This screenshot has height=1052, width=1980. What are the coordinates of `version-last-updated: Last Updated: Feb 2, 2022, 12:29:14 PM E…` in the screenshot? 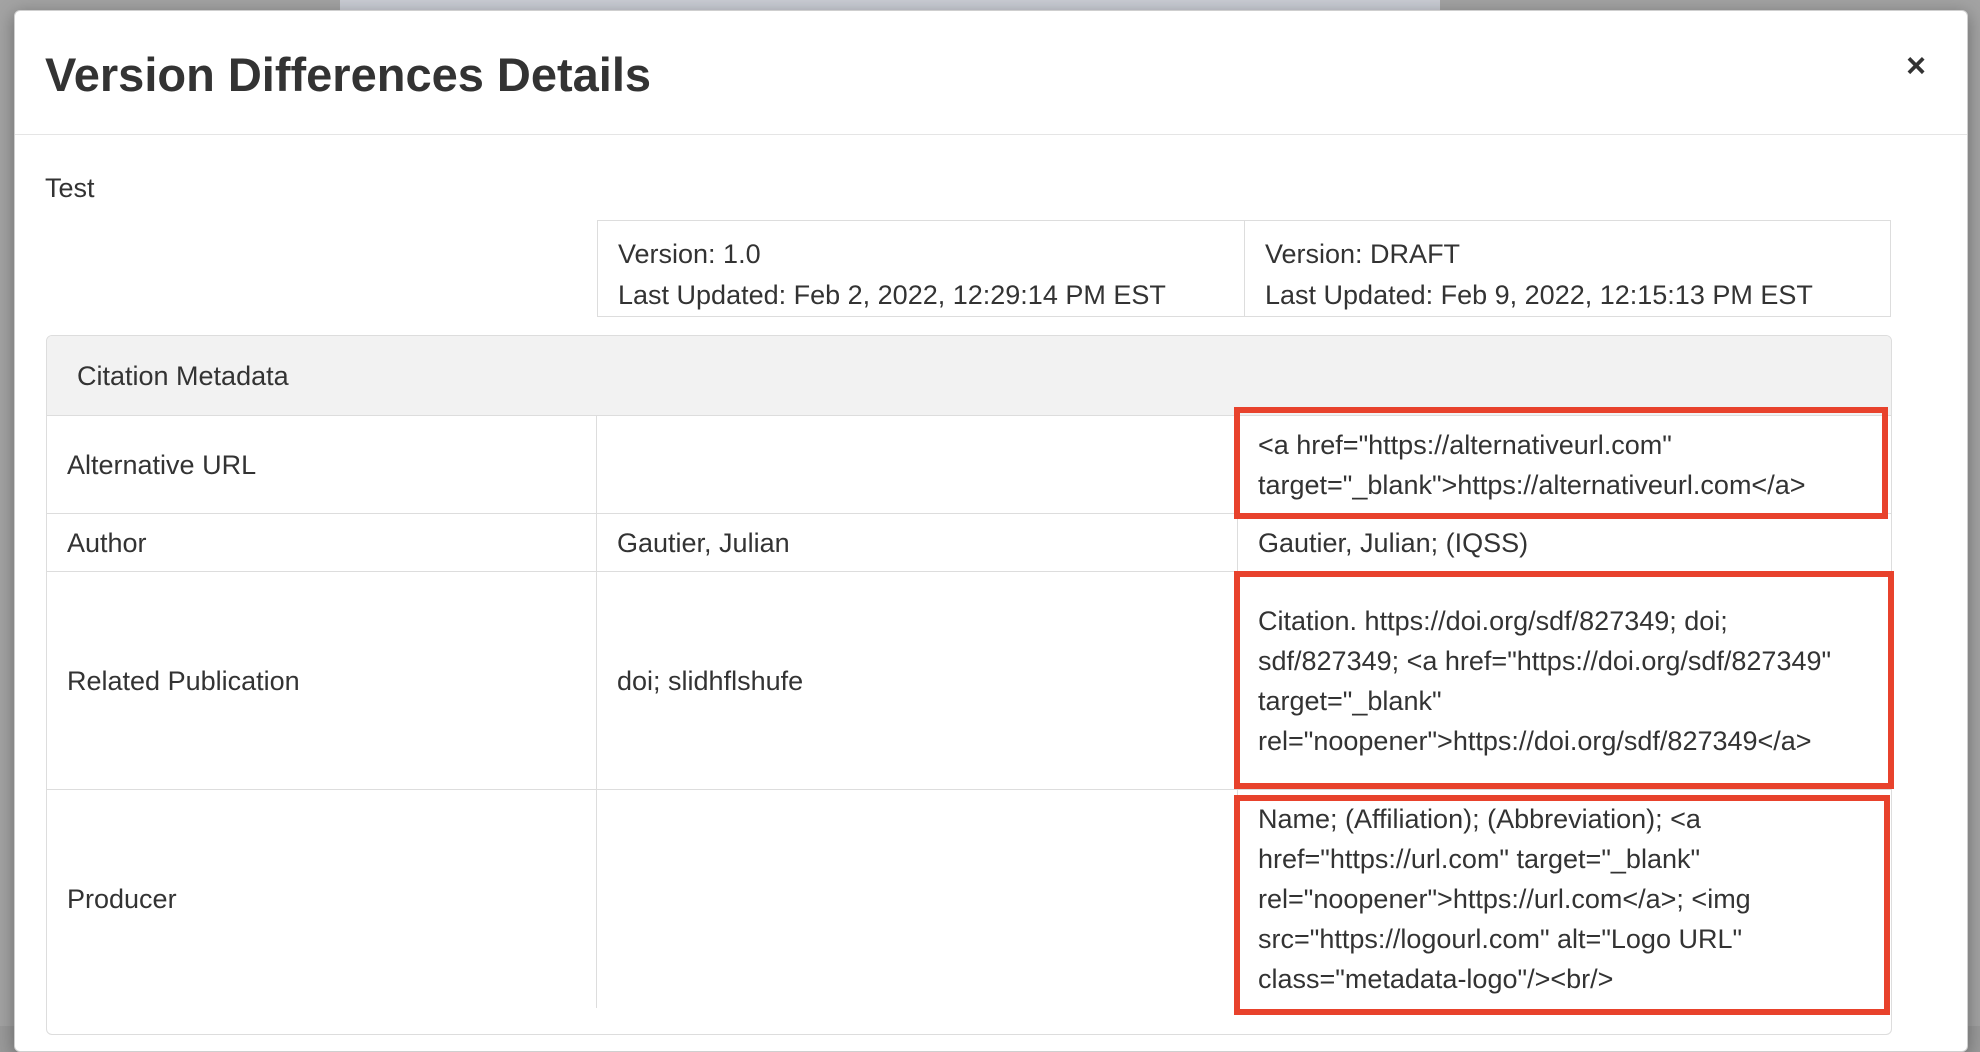 It's located at (892, 295).